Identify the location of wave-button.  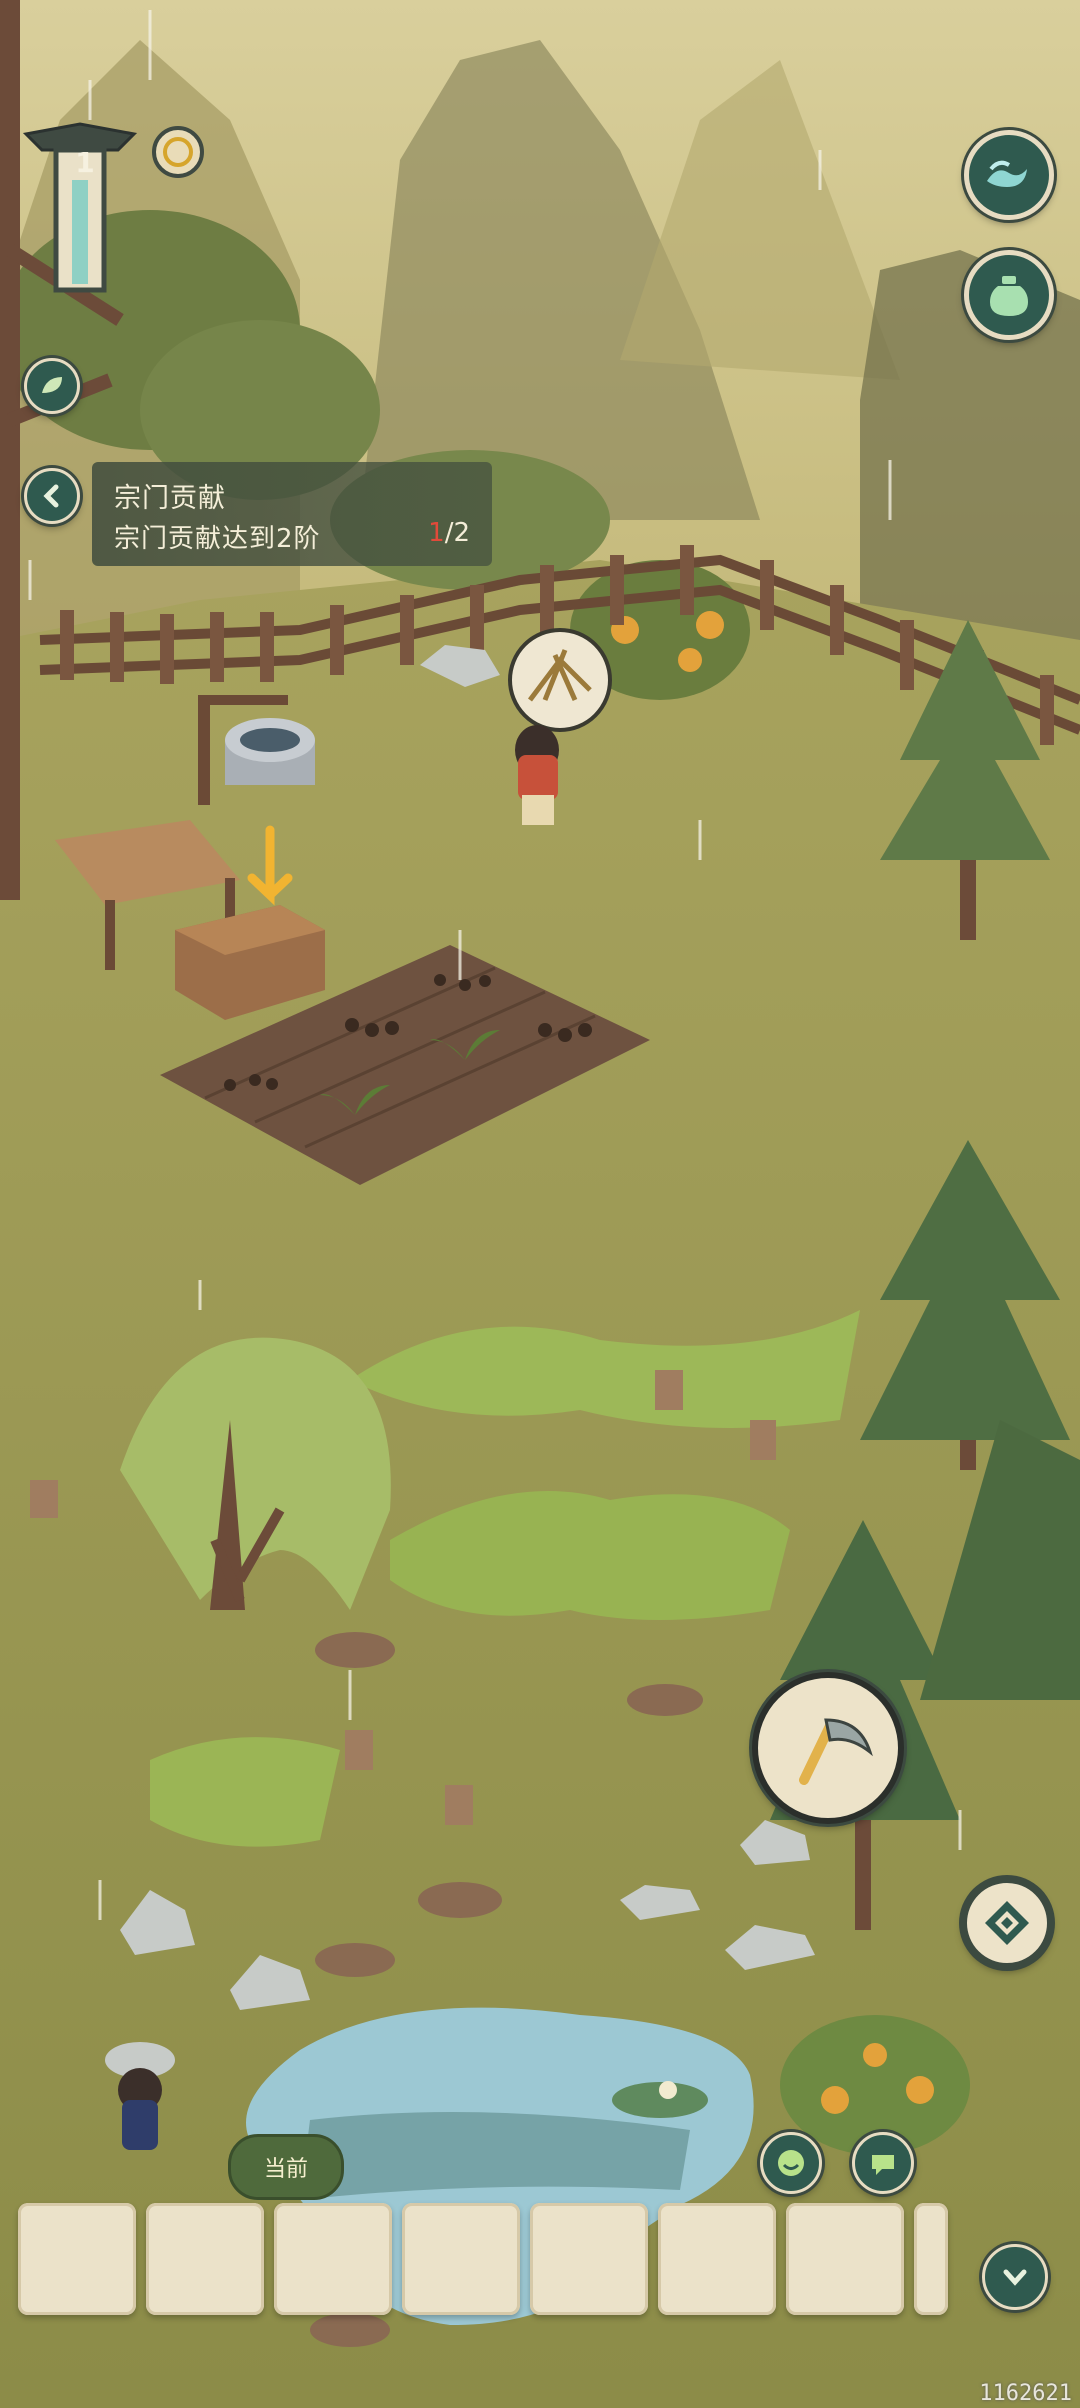
(1009, 175).